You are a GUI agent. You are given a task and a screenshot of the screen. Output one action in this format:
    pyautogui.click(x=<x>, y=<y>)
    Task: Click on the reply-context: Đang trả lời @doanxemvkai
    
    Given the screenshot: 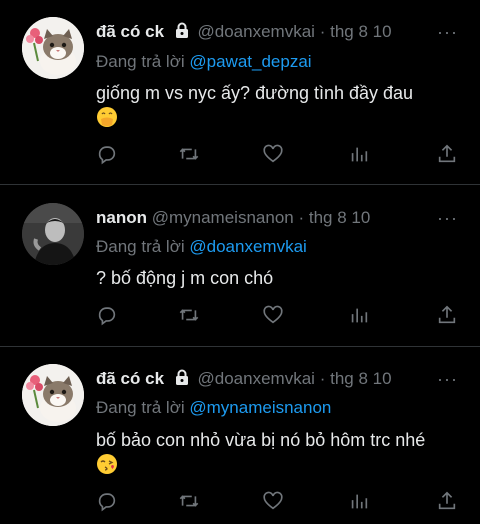 What is the action you would take?
    pyautogui.click(x=201, y=247)
    